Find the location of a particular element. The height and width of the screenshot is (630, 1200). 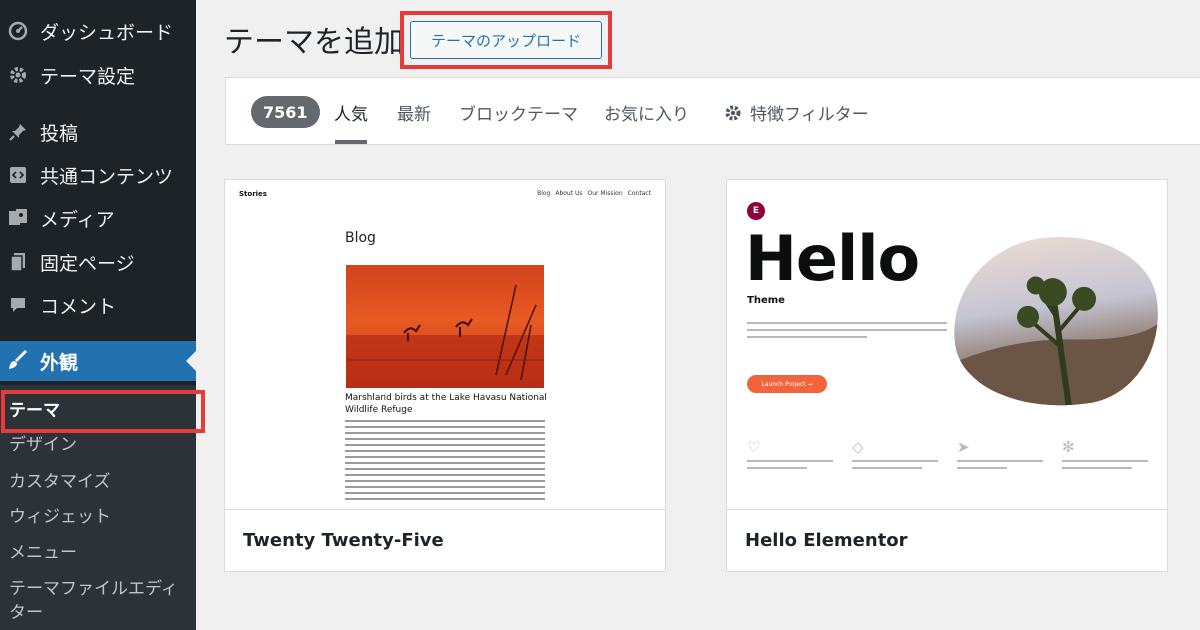

sidebar-item-label: 外観 is located at coordinates (59, 362).